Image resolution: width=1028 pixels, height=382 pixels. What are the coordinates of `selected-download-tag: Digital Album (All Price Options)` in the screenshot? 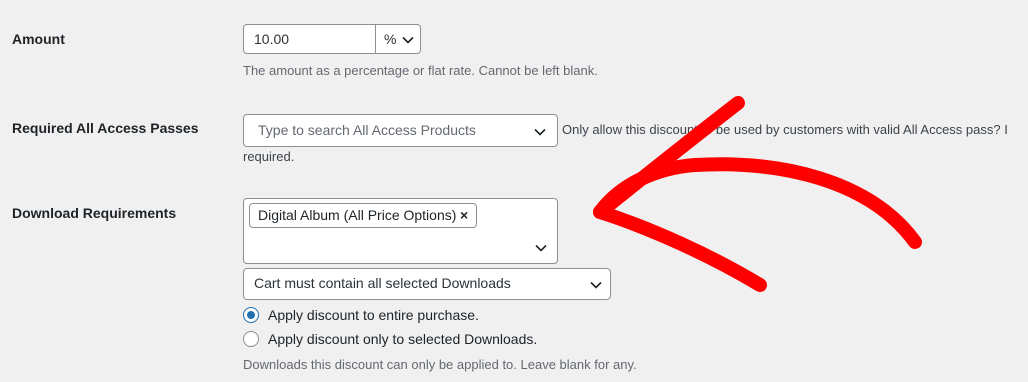 It's located at (363, 215).